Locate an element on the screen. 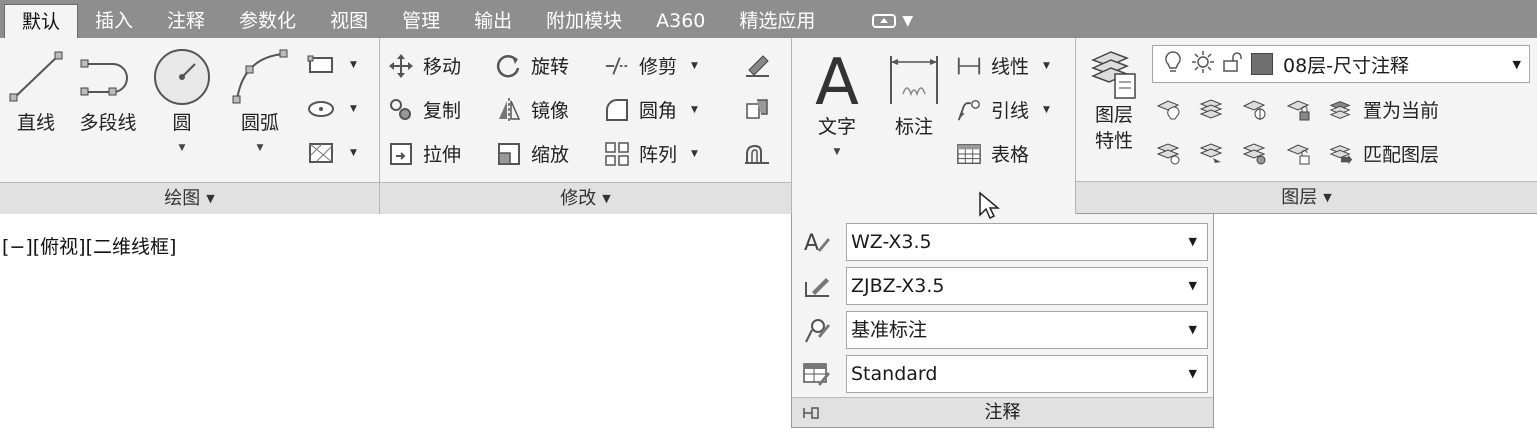 This screenshot has width=1537, height=436. unlock-icon is located at coordinates (1233, 64).